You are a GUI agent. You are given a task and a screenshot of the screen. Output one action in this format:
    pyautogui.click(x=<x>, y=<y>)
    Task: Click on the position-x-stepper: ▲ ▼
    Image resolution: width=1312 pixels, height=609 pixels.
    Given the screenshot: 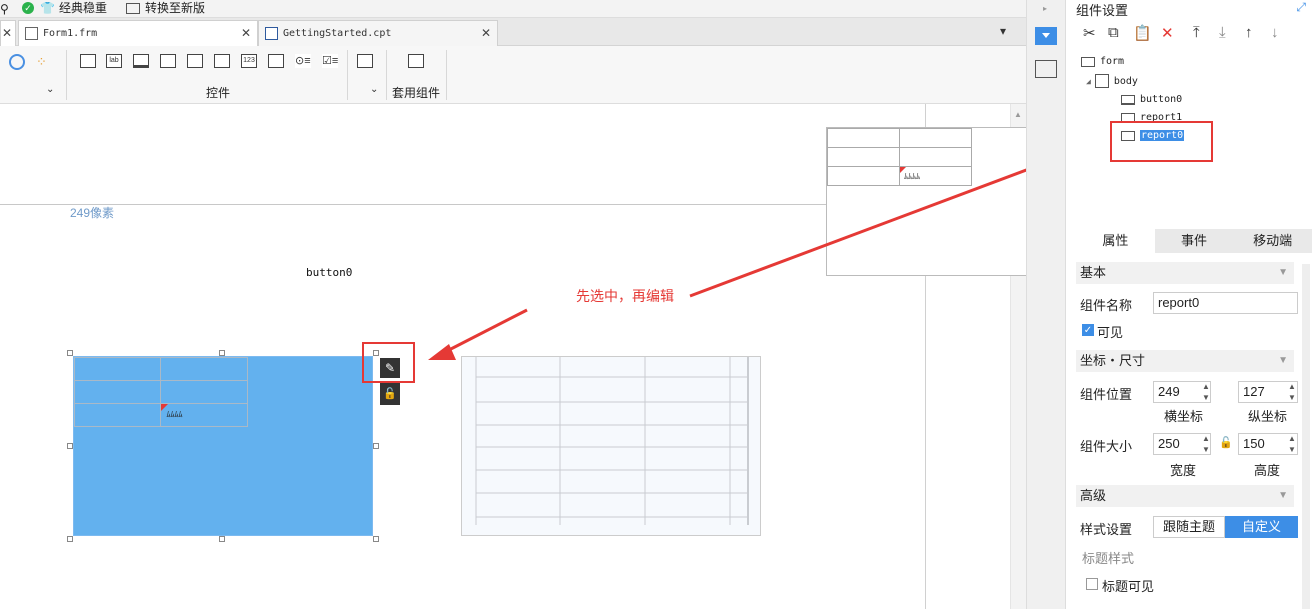 What is the action you would take?
    pyautogui.click(x=1206, y=392)
    